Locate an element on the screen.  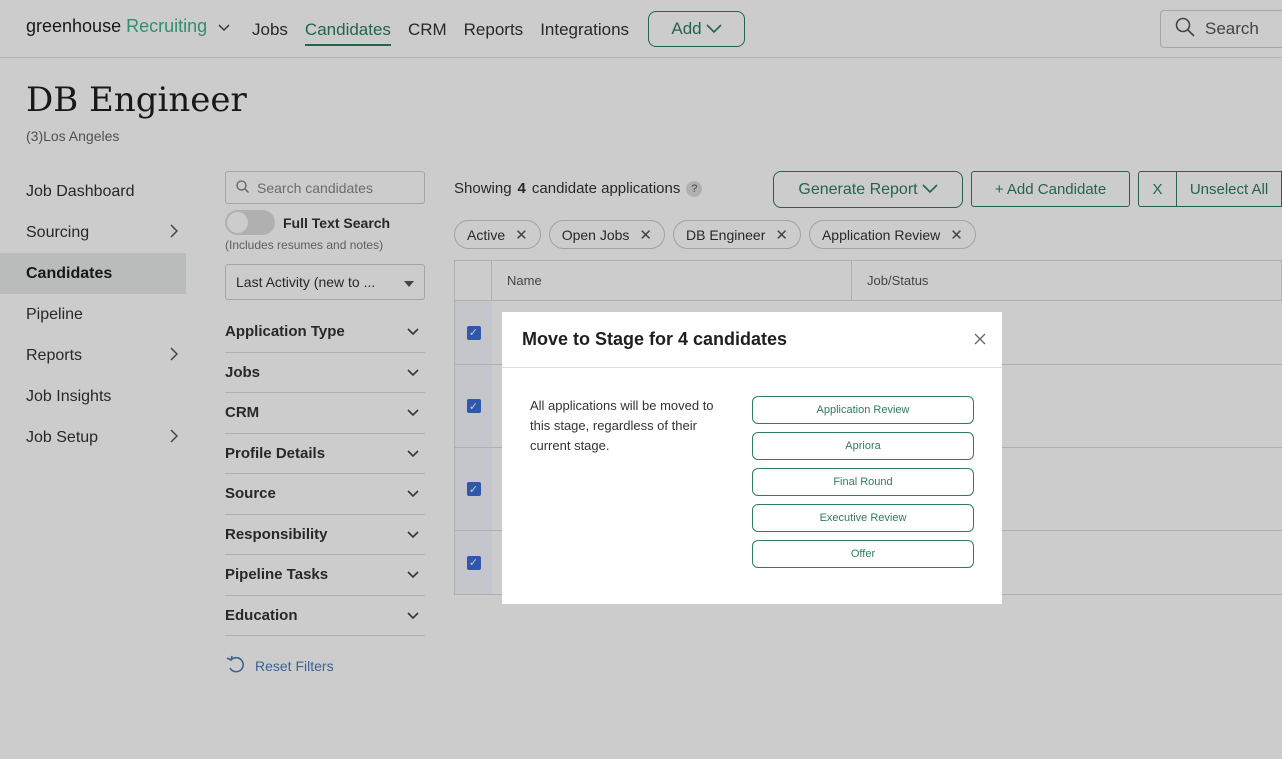
close-icon is located at coordinates (980, 339).